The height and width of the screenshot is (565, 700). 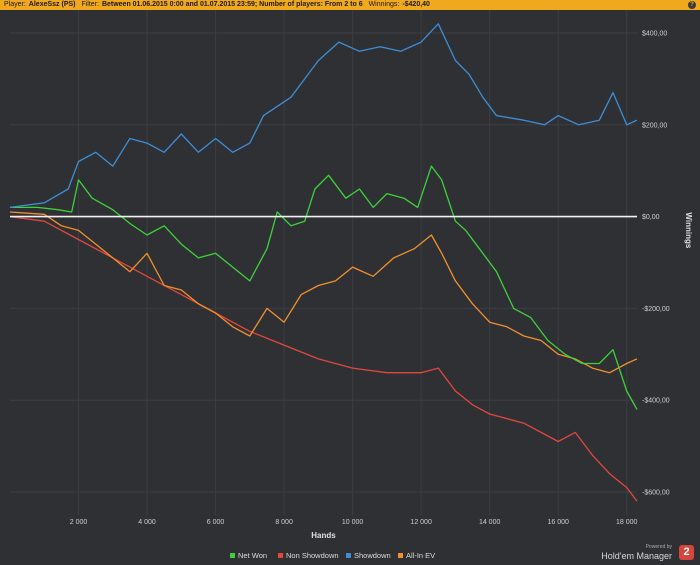 I want to click on legend-non-showdown: Non Showdown, so click(x=308, y=555).